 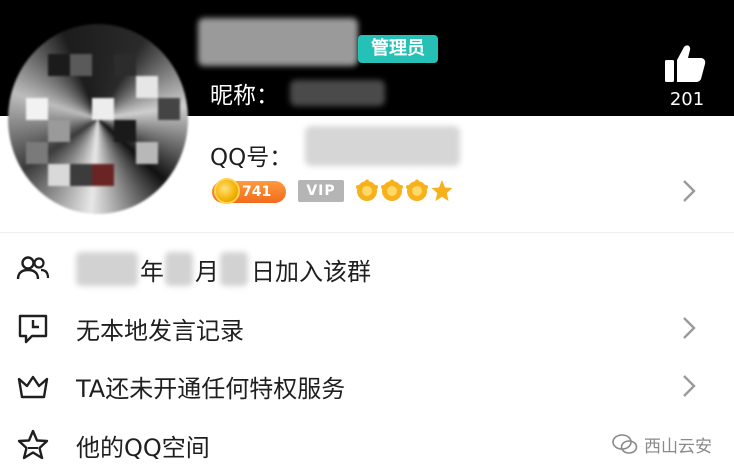 What do you see at coordinates (33, 268) in the screenshot?
I see `members-icon` at bounding box center [33, 268].